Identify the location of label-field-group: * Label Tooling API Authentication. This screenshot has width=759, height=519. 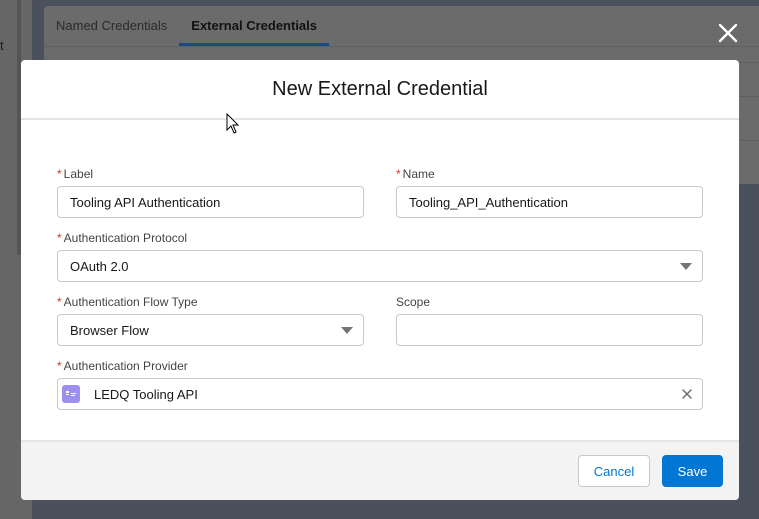
(210, 192).